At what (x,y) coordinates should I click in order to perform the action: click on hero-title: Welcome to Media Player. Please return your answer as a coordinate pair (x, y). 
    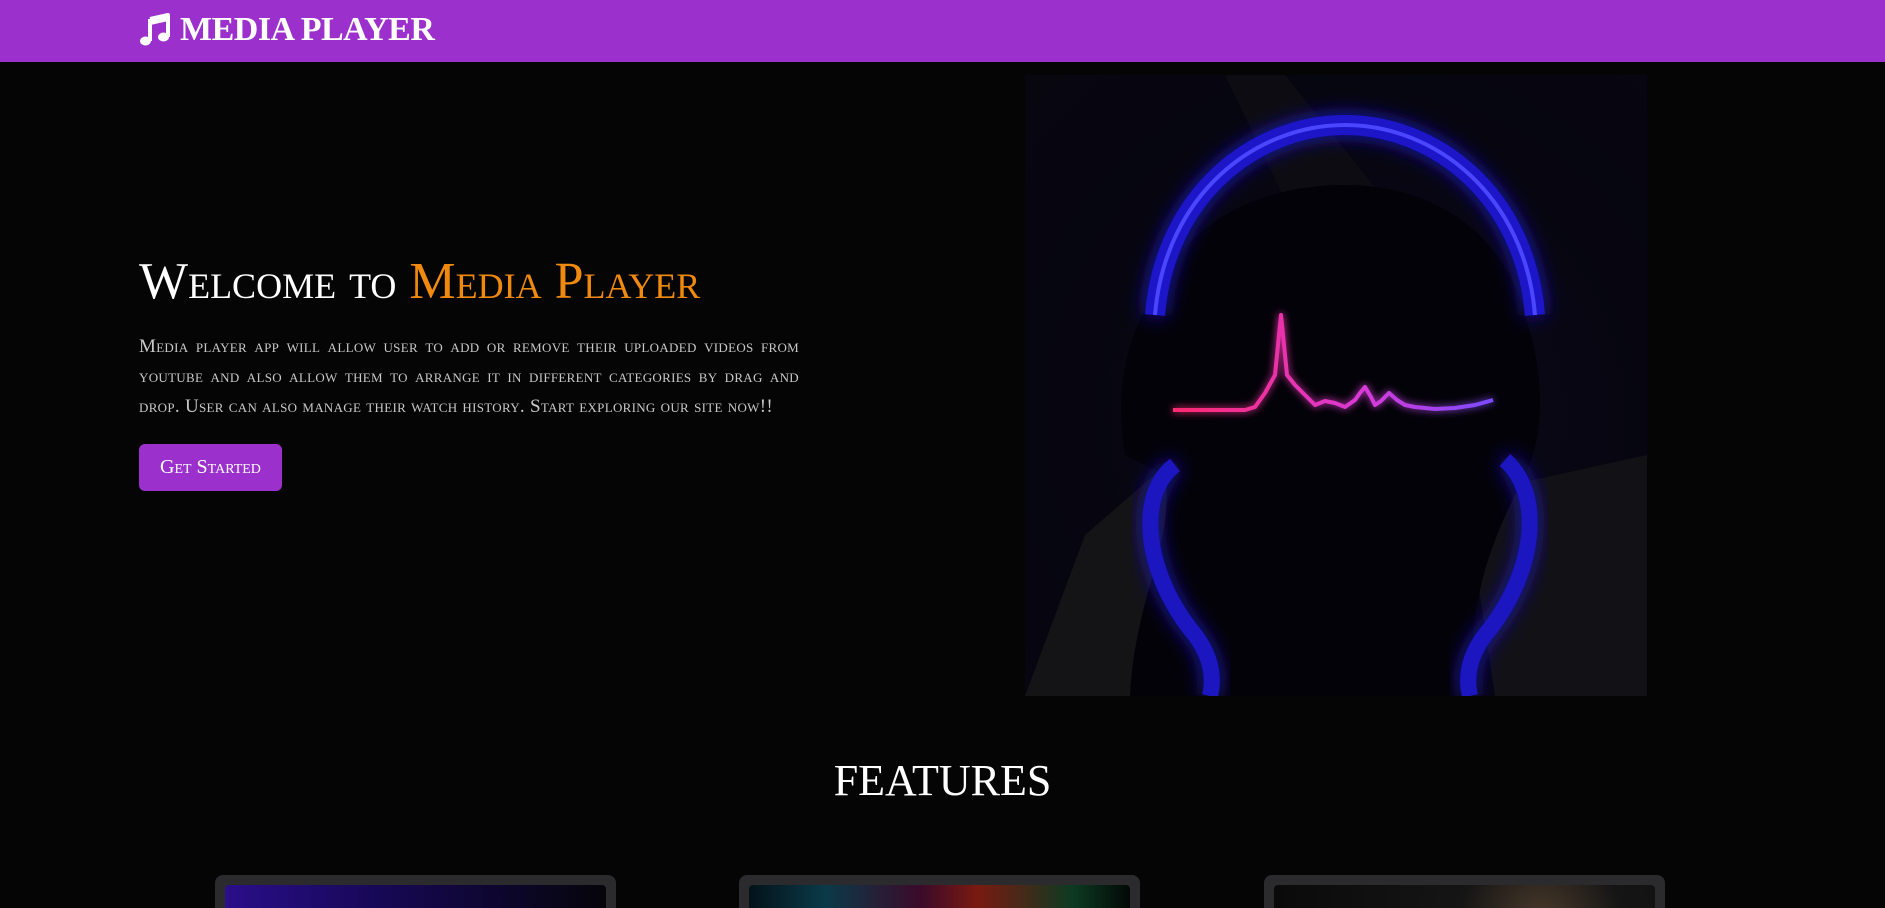
    Looking at the image, I should click on (469, 282).